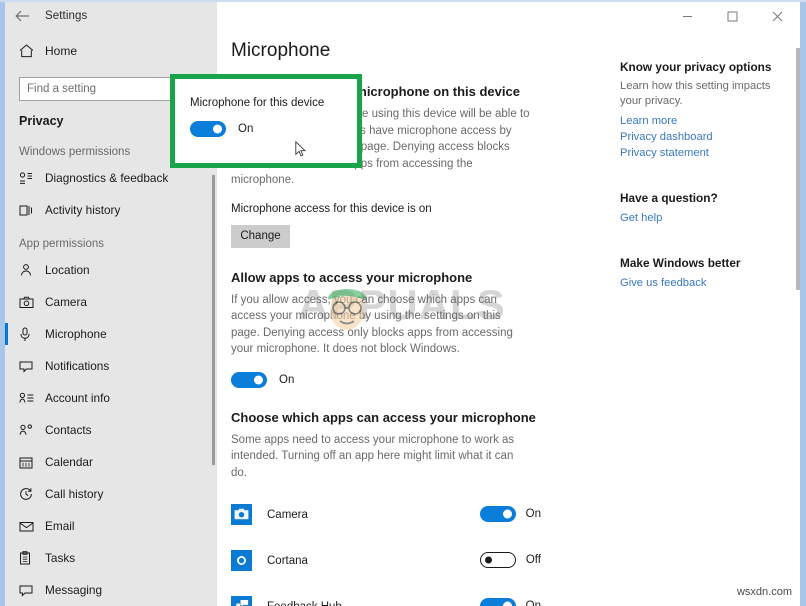 This screenshot has height=606, width=806. What do you see at coordinates (32, 494) in the screenshot?
I see `call-history-icon` at bounding box center [32, 494].